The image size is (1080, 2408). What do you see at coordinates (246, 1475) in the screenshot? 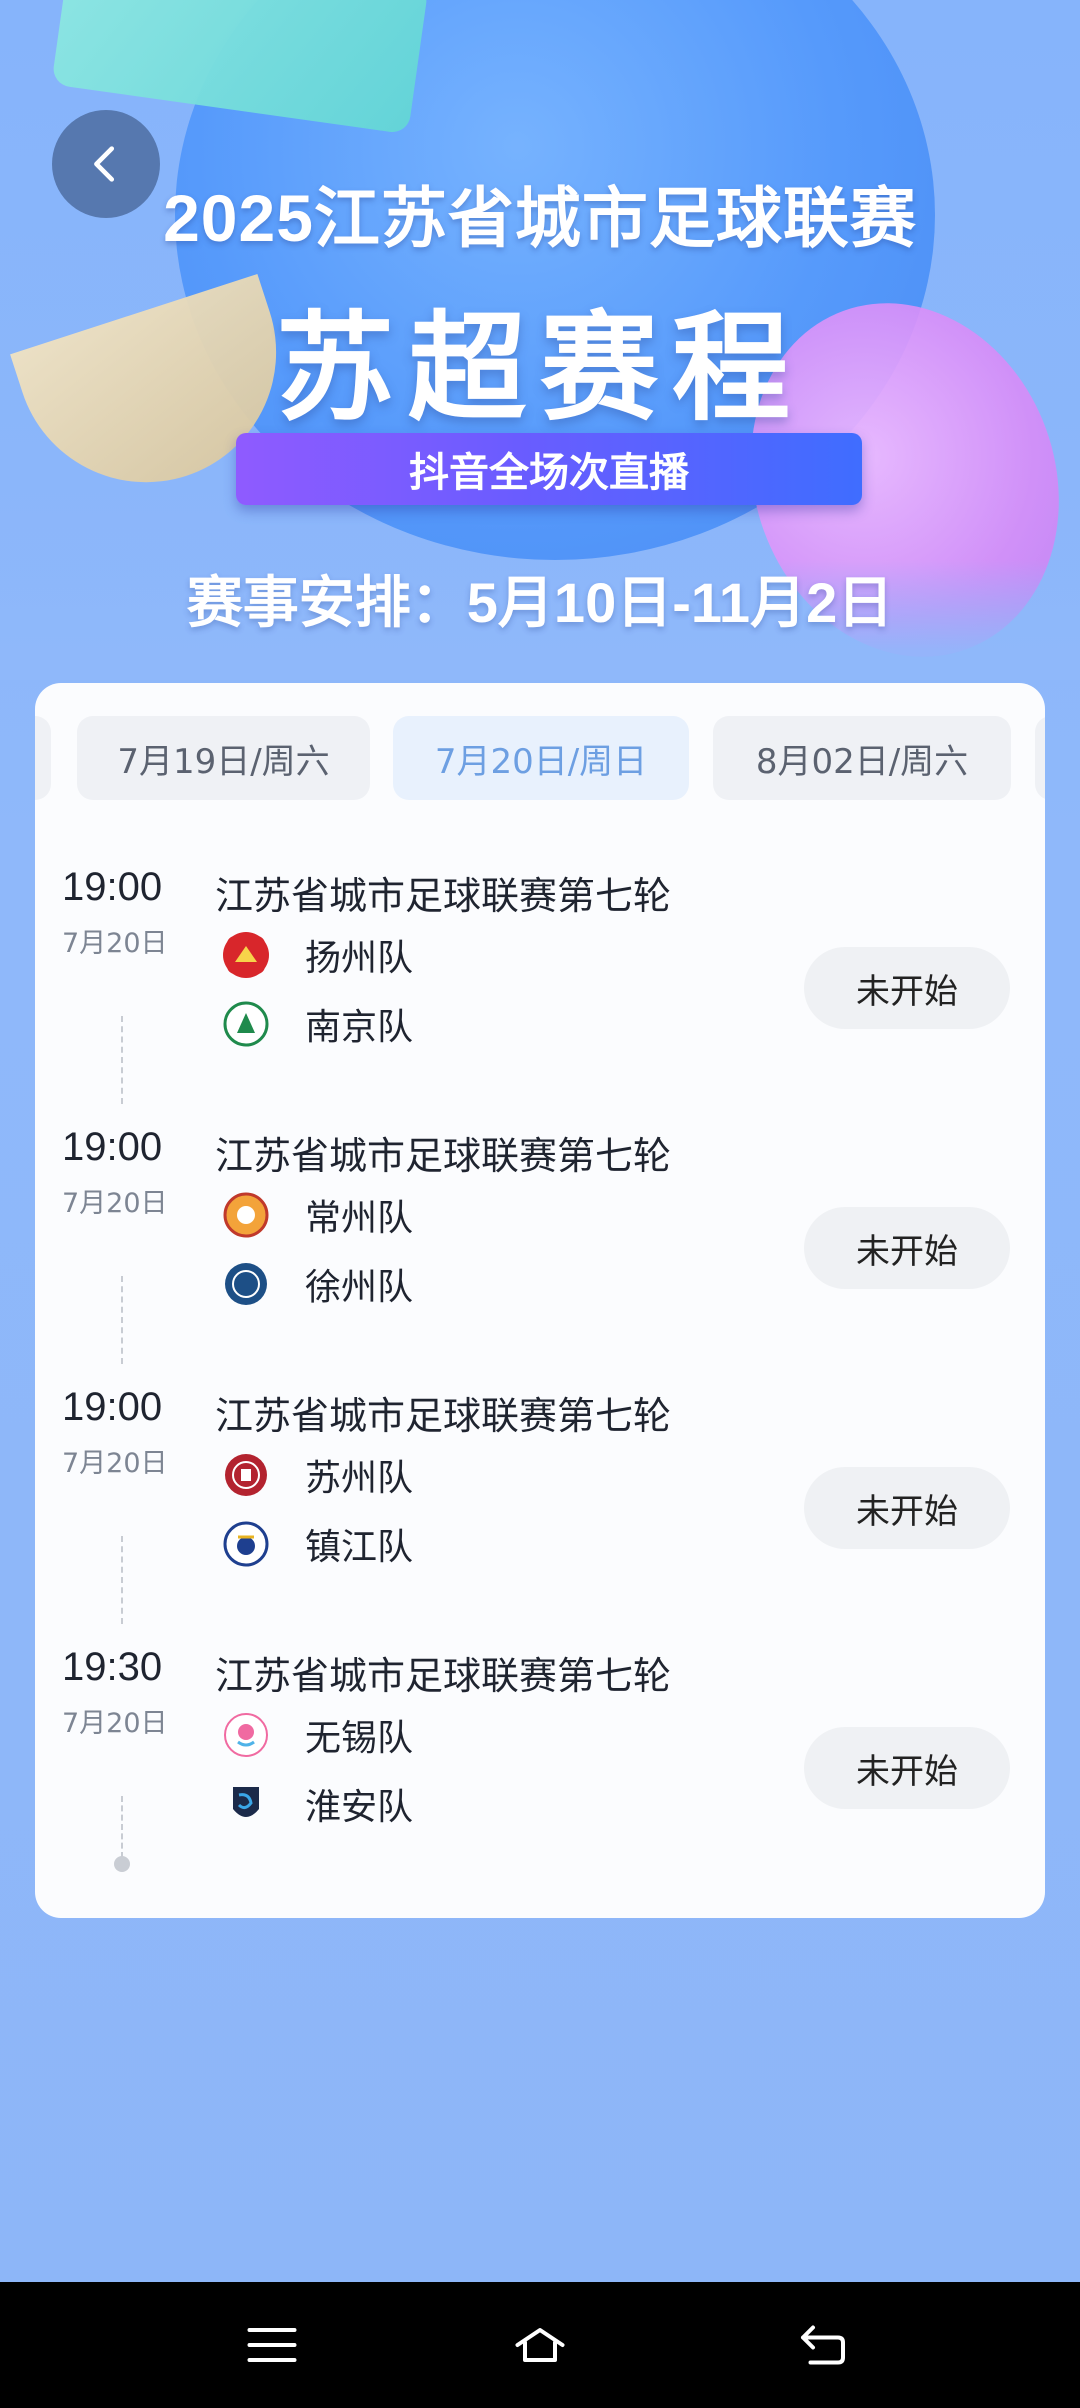
I see `suzhou-logo-icon` at bounding box center [246, 1475].